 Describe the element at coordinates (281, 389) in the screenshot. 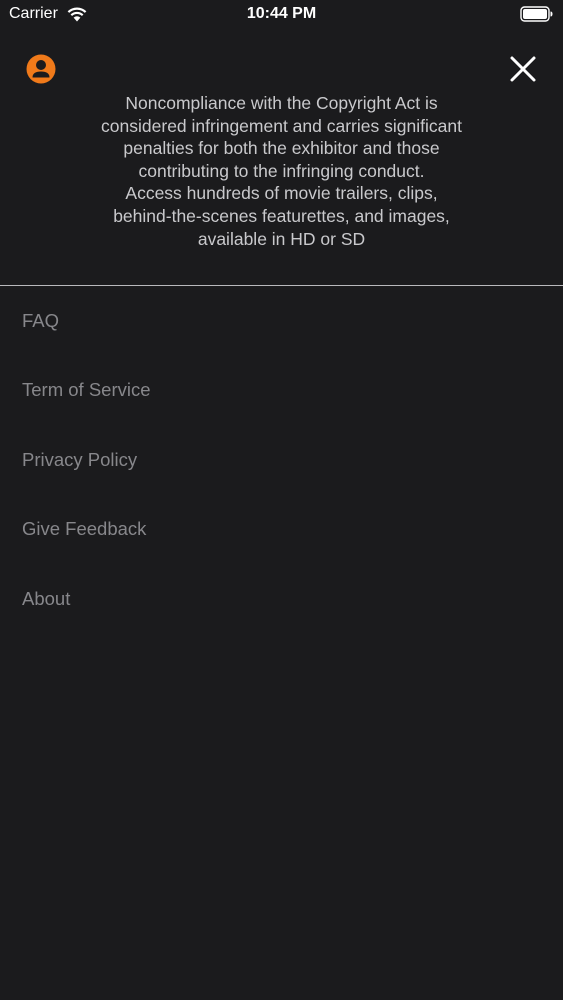

I see `menu-item-terms-of-service: Term of Service` at that location.